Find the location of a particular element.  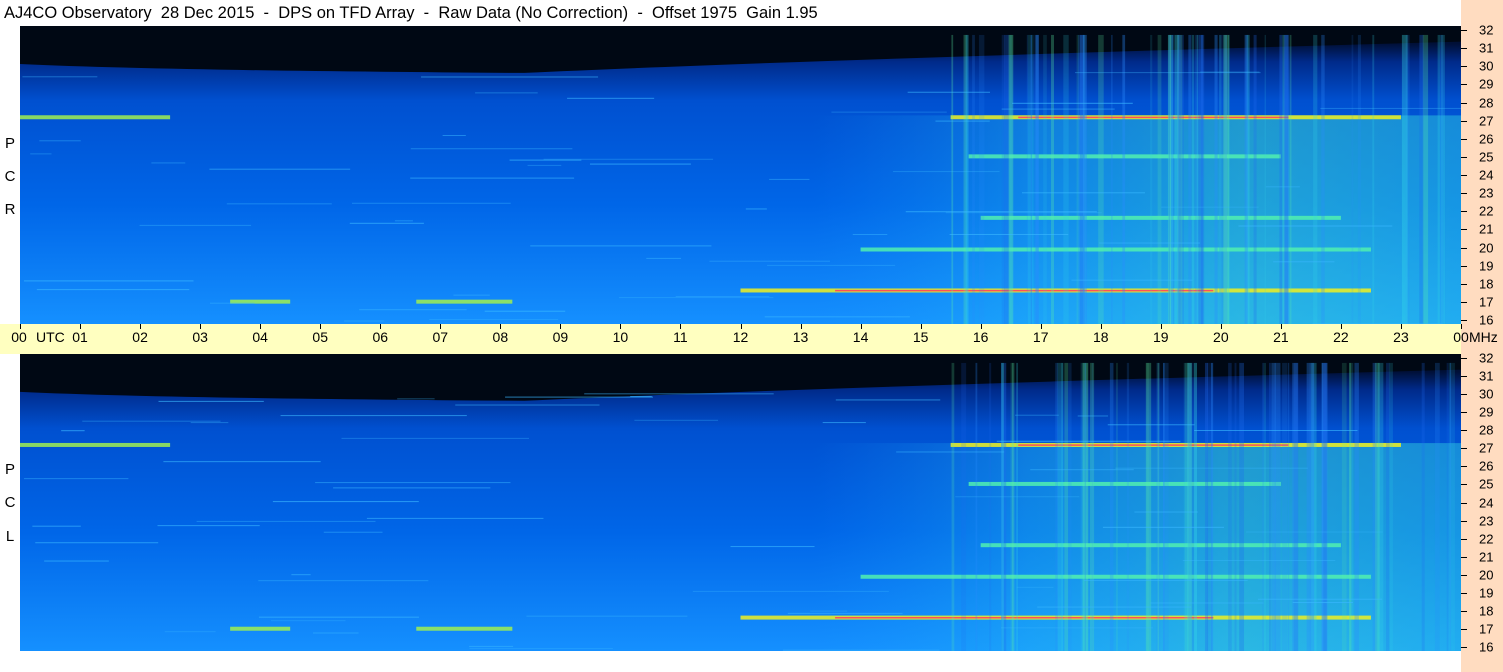

frequency-tick-label: 31 is located at coordinates (1486, 376).